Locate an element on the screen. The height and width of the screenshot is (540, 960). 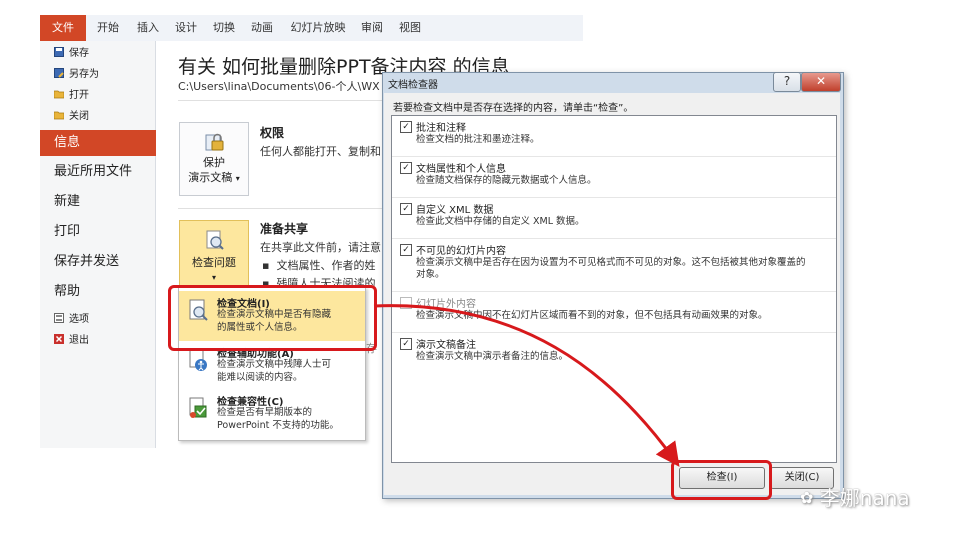
watermark: ✿ 李娜nana is located at coordinates (855, 496).